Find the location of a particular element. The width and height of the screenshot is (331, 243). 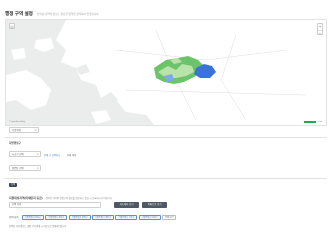

section-label-district: 지방행정구 is located at coordinates (15, 143).